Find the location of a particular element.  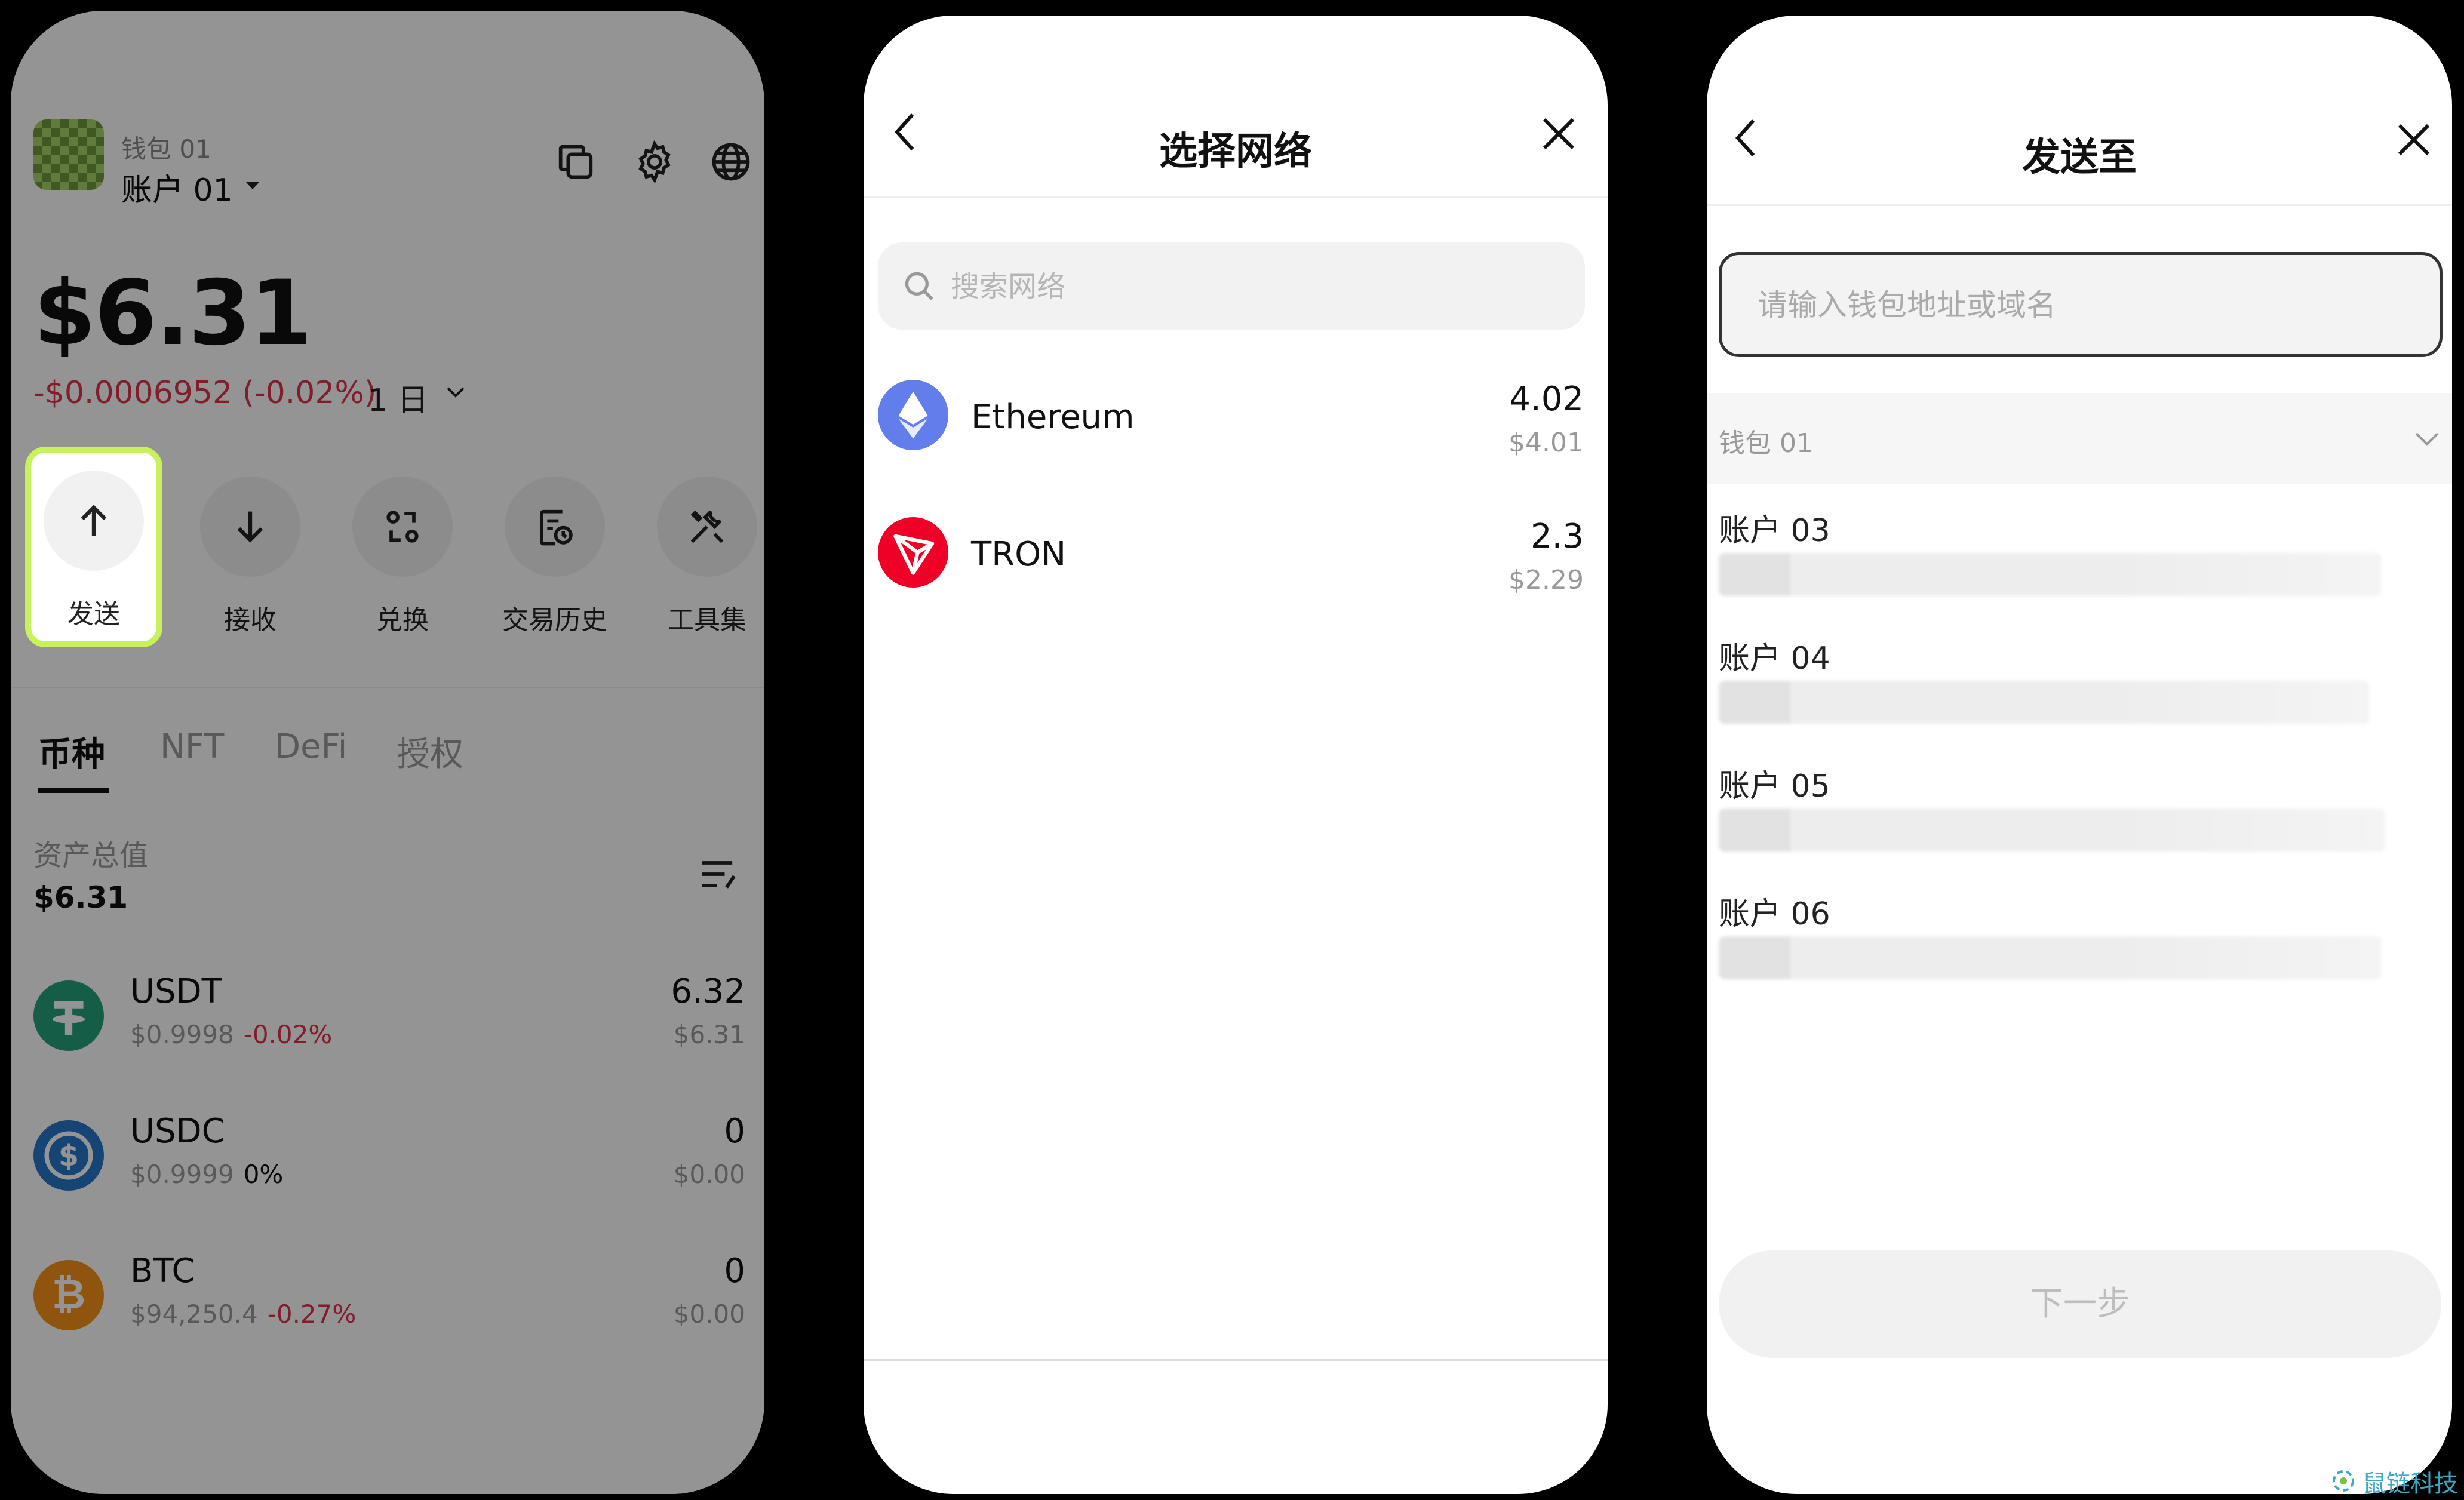

watermark: 鼠链科技 is located at coordinates (2394, 1479).